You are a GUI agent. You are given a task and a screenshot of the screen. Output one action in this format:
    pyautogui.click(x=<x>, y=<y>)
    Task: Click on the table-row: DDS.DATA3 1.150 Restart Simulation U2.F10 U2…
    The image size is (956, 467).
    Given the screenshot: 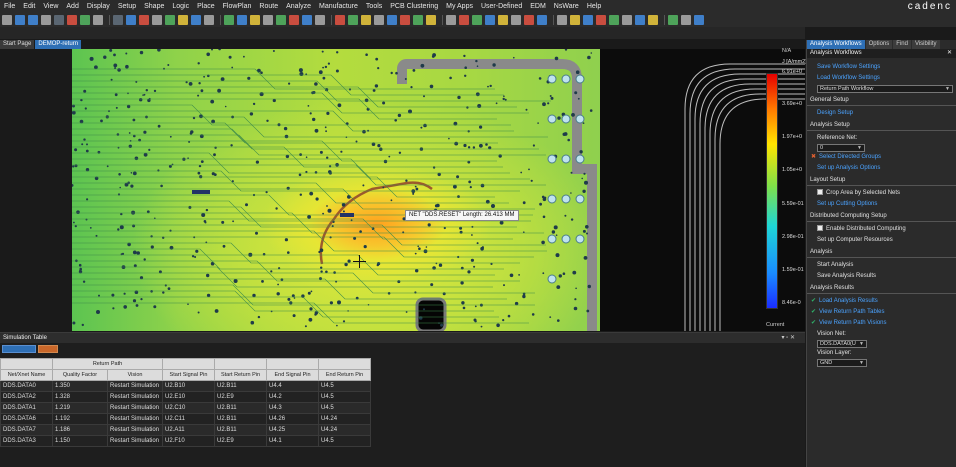 What is the action you would take?
    pyautogui.click(x=186, y=441)
    